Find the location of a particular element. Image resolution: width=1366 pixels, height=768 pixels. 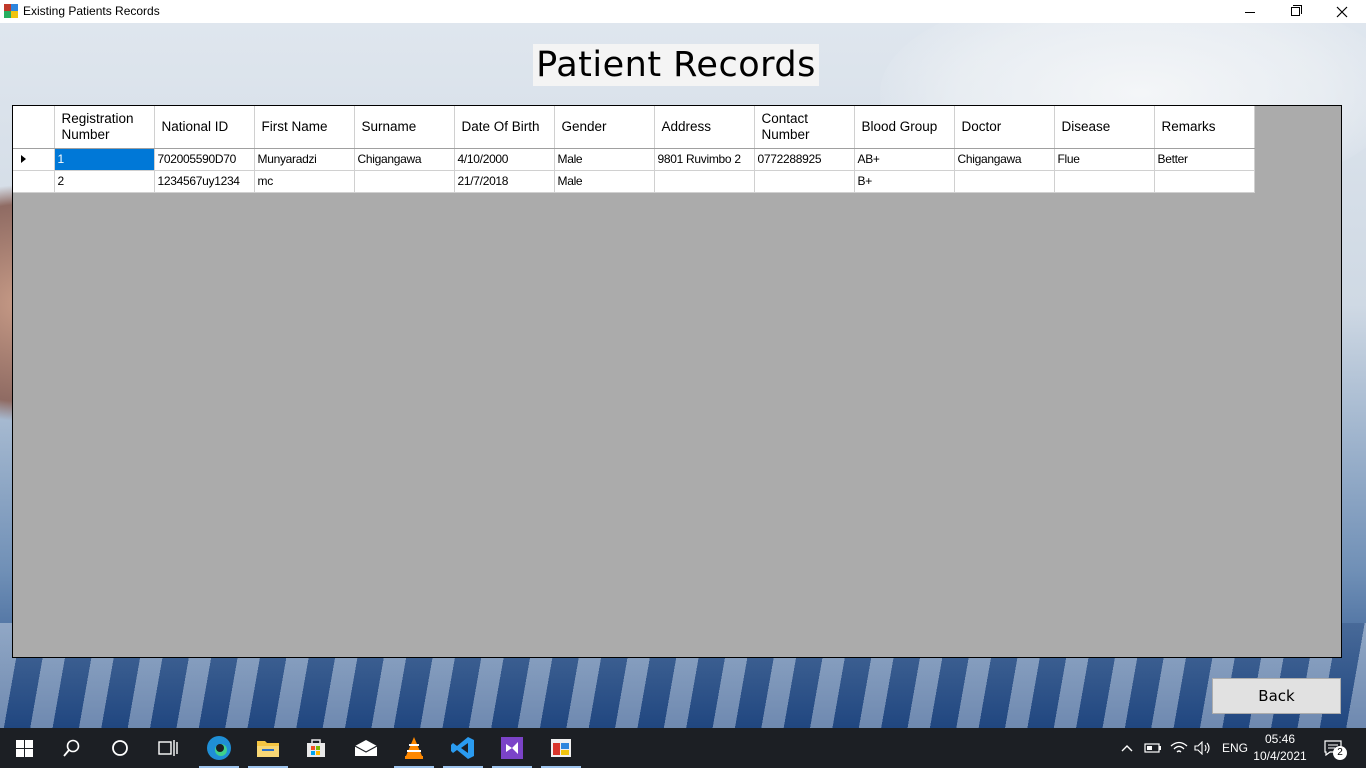

taskbar-store is located at coordinates (316, 748).